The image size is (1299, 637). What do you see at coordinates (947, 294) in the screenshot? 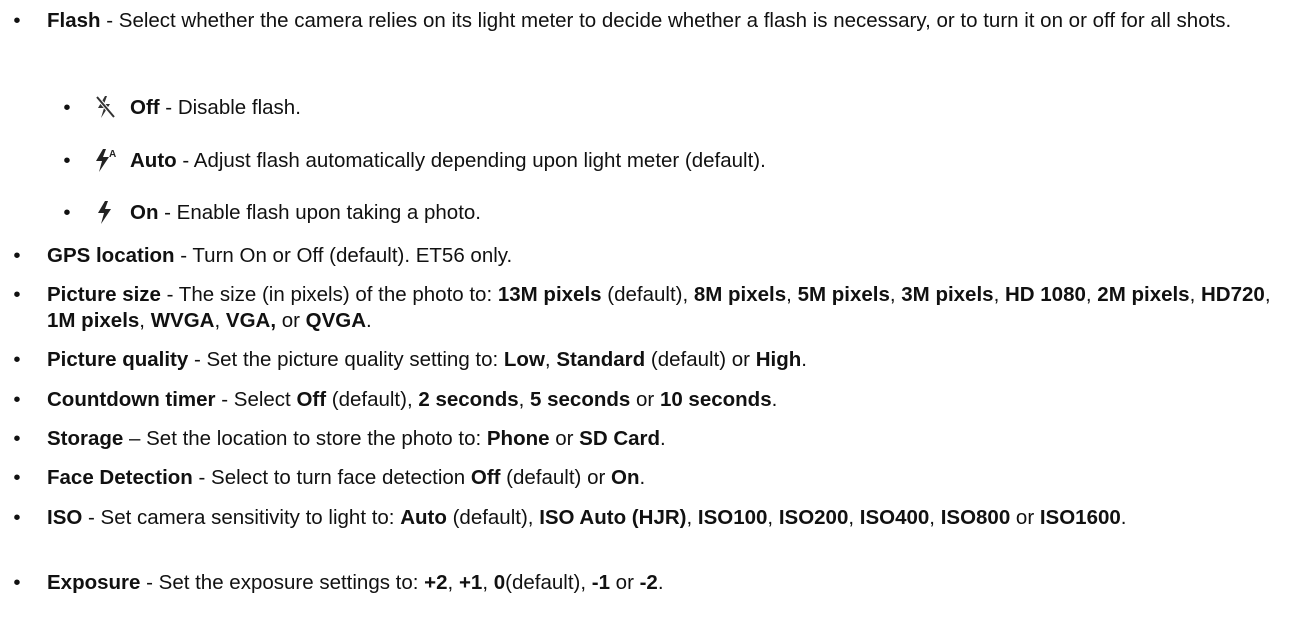
I see `bold-term: 3M pixels` at bounding box center [947, 294].